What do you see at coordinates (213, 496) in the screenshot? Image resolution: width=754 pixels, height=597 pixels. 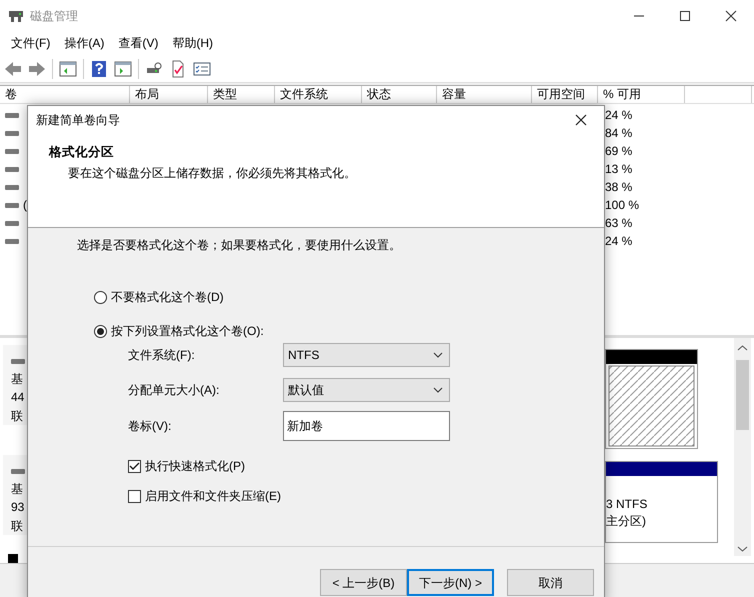 I see `checkbox-label: 启用文件和文件夹压缩(E)` at bounding box center [213, 496].